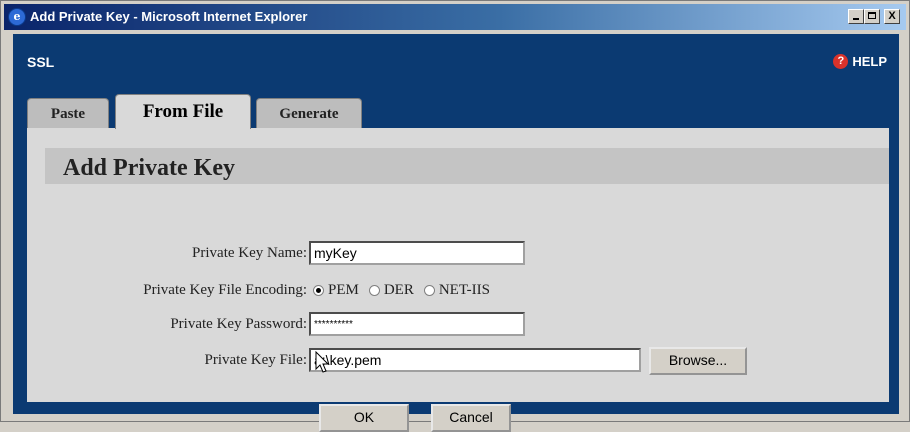 This screenshot has width=910, height=432. Describe the element at coordinates (343, 290) in the screenshot. I see `encoding-pem-label: PEM` at that location.